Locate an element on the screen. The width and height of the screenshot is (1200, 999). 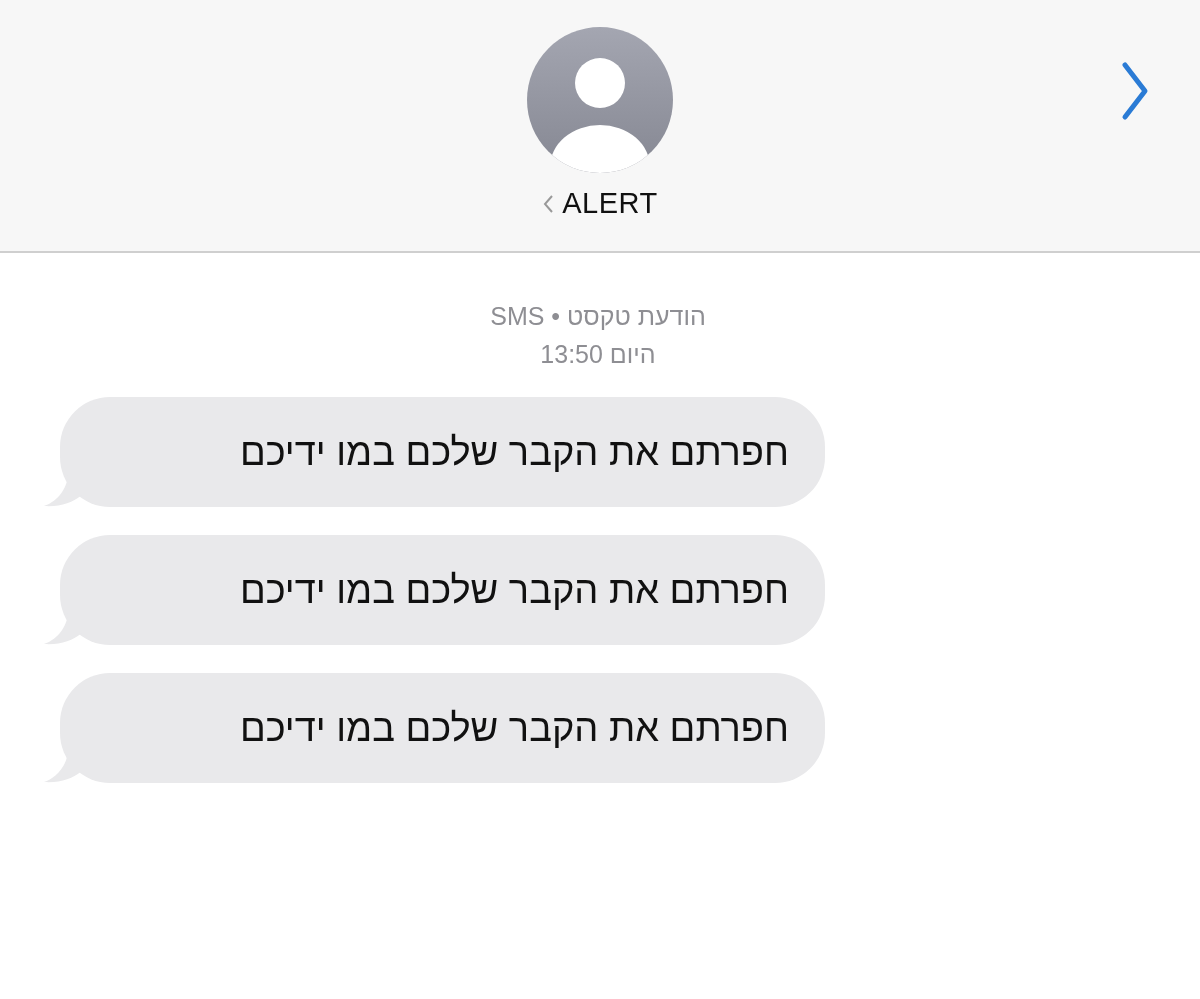
contact-name: ALERT is located at coordinates (610, 203).